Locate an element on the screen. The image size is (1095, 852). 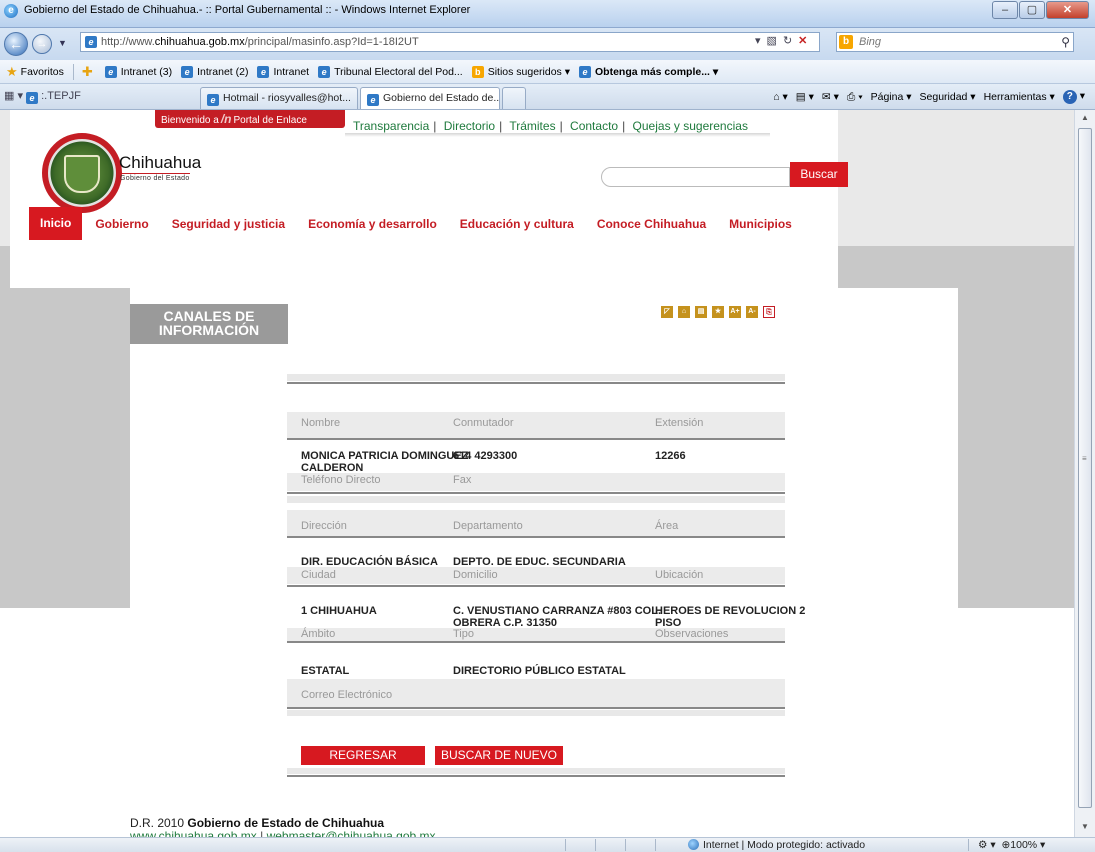
recent-pages-dropdown-icon: ▼ is located at coordinates (62, 43).